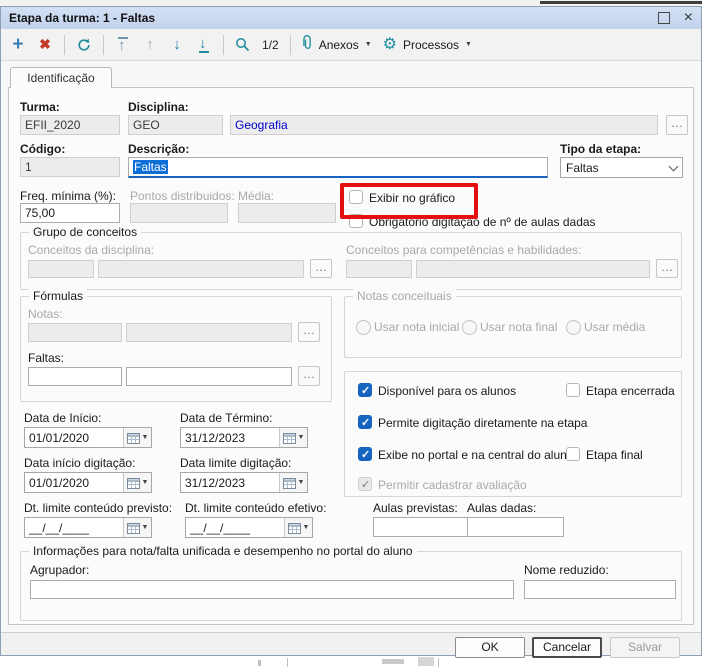 The height and width of the screenshot is (668, 702). I want to click on etapa-encerrada-checkbox, so click(573, 390).